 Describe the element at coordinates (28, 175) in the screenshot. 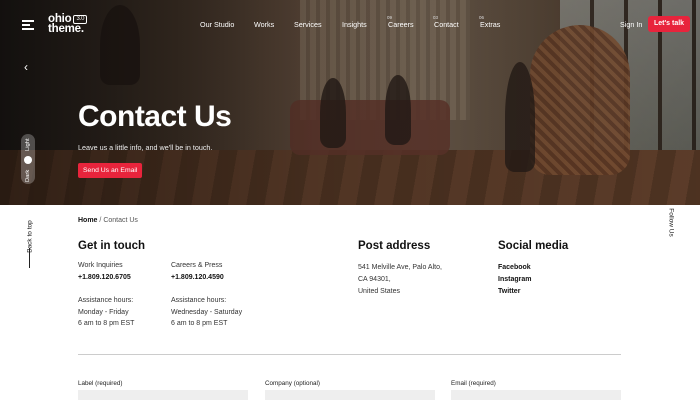

I see `mode-dark-label: Dark` at that location.